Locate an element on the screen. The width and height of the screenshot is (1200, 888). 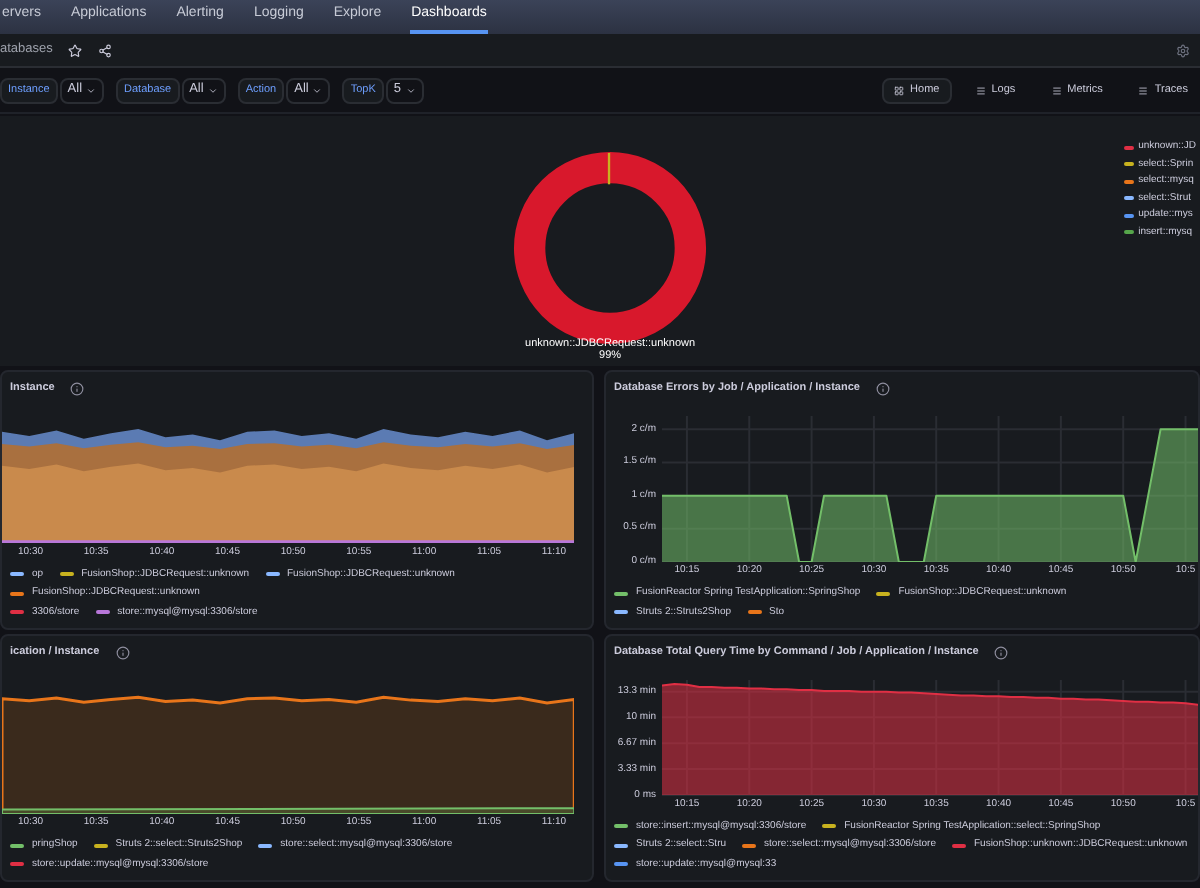
settings-icon is located at coordinates (1183, 50).